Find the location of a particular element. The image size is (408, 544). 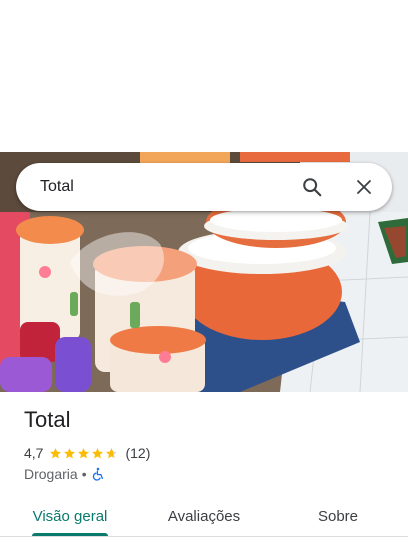

rating-row: 4,7 (12) is located at coordinates (87, 453).